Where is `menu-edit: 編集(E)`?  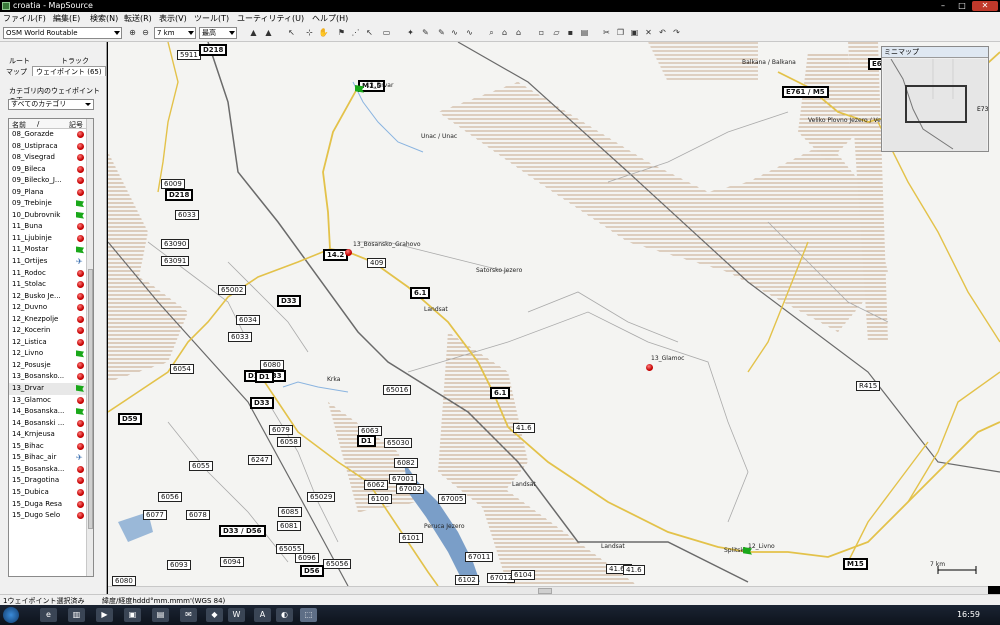 menu-edit: 編集(E) is located at coordinates (66, 18).